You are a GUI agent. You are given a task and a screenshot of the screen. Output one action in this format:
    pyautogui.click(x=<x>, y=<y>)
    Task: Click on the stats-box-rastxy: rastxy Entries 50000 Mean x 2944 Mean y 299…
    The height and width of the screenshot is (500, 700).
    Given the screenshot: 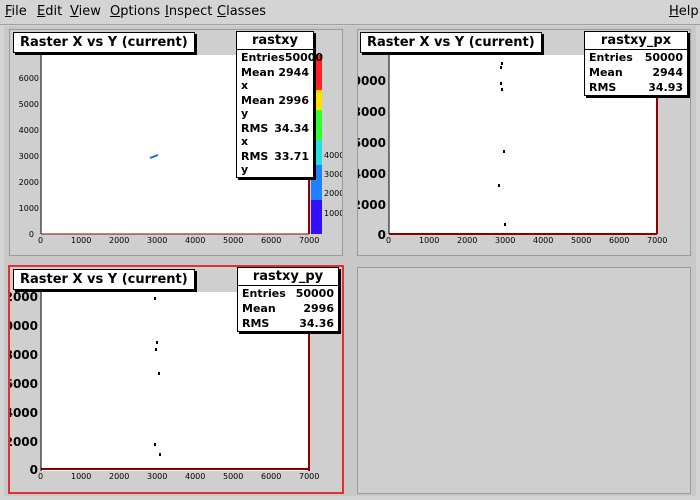 What is the action you would take?
    pyautogui.click(x=279, y=104)
    